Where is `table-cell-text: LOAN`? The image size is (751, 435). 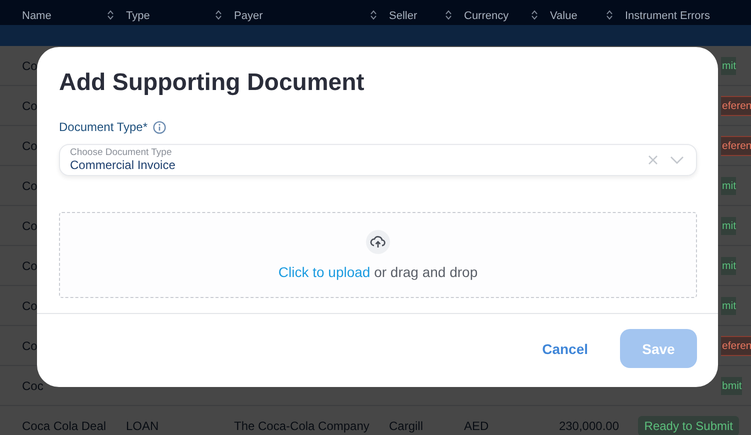 table-cell-text: LOAN is located at coordinates (142, 425).